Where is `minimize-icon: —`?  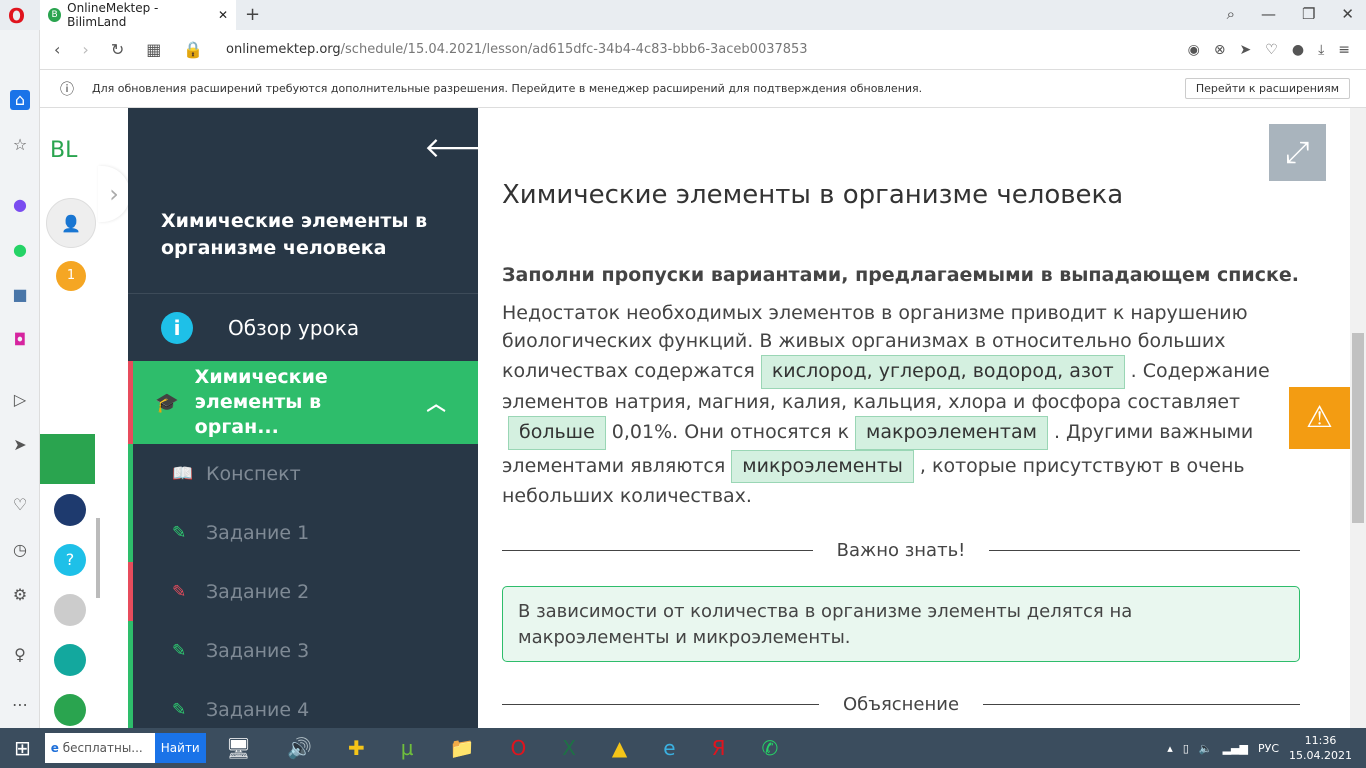 minimize-icon: — is located at coordinates (1268, 14).